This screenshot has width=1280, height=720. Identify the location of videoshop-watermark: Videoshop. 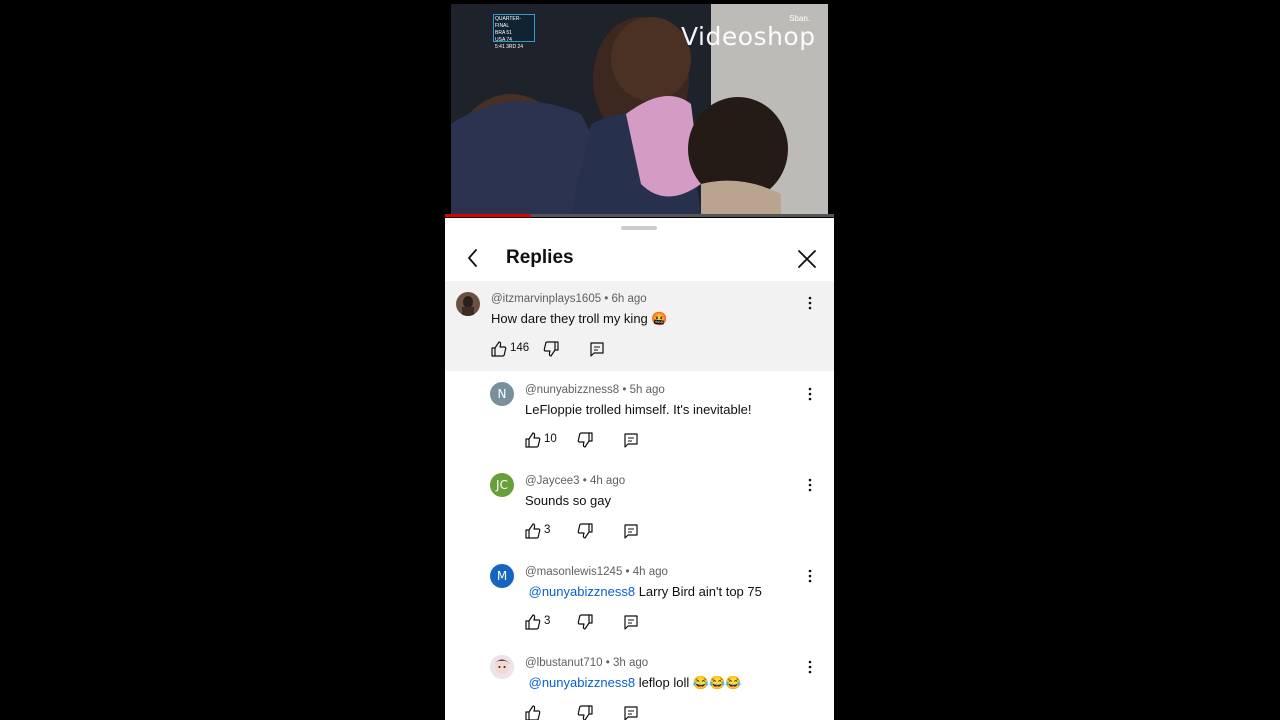
(748, 36).